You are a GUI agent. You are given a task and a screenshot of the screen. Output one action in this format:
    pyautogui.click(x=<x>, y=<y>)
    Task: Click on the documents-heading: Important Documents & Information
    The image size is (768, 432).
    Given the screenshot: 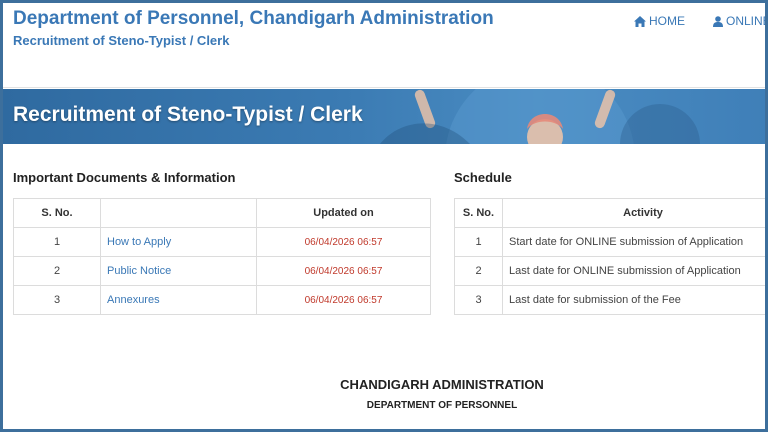 What is the action you would take?
    pyautogui.click(x=124, y=177)
    